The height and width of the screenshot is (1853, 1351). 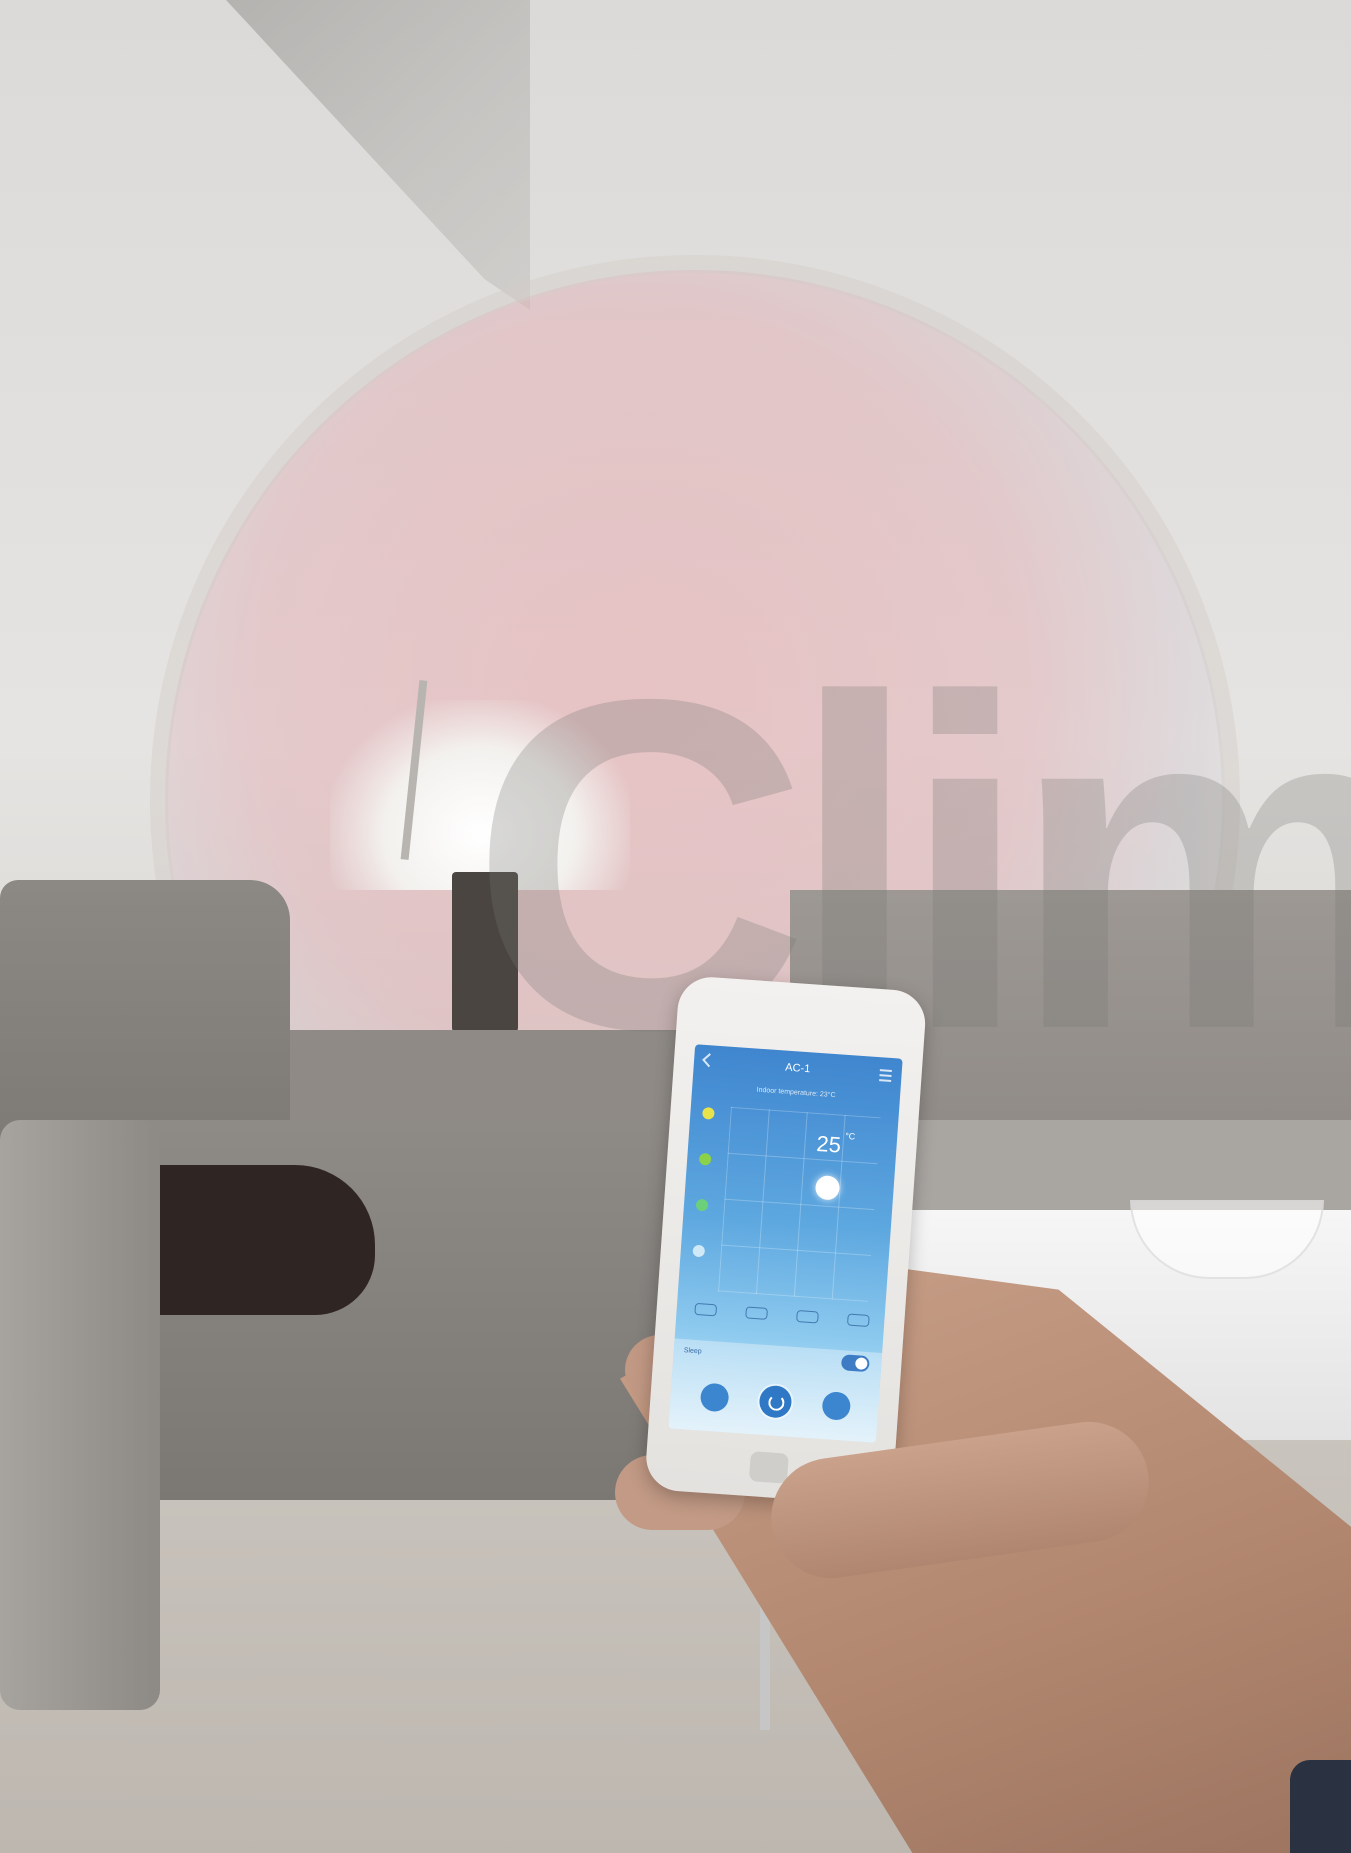 What do you see at coordinates (708, 1113) in the screenshot?
I see `mode-auto-icon` at bounding box center [708, 1113].